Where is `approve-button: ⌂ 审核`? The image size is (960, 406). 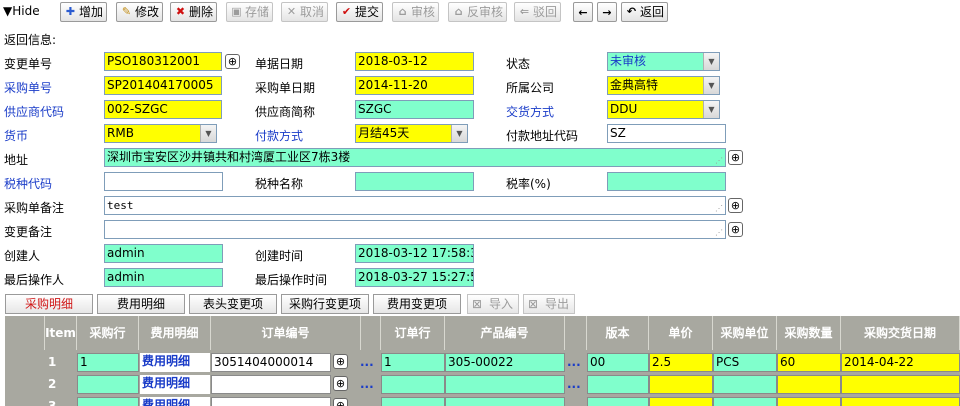
approve-button: ⌂ 审核 is located at coordinates (416, 12).